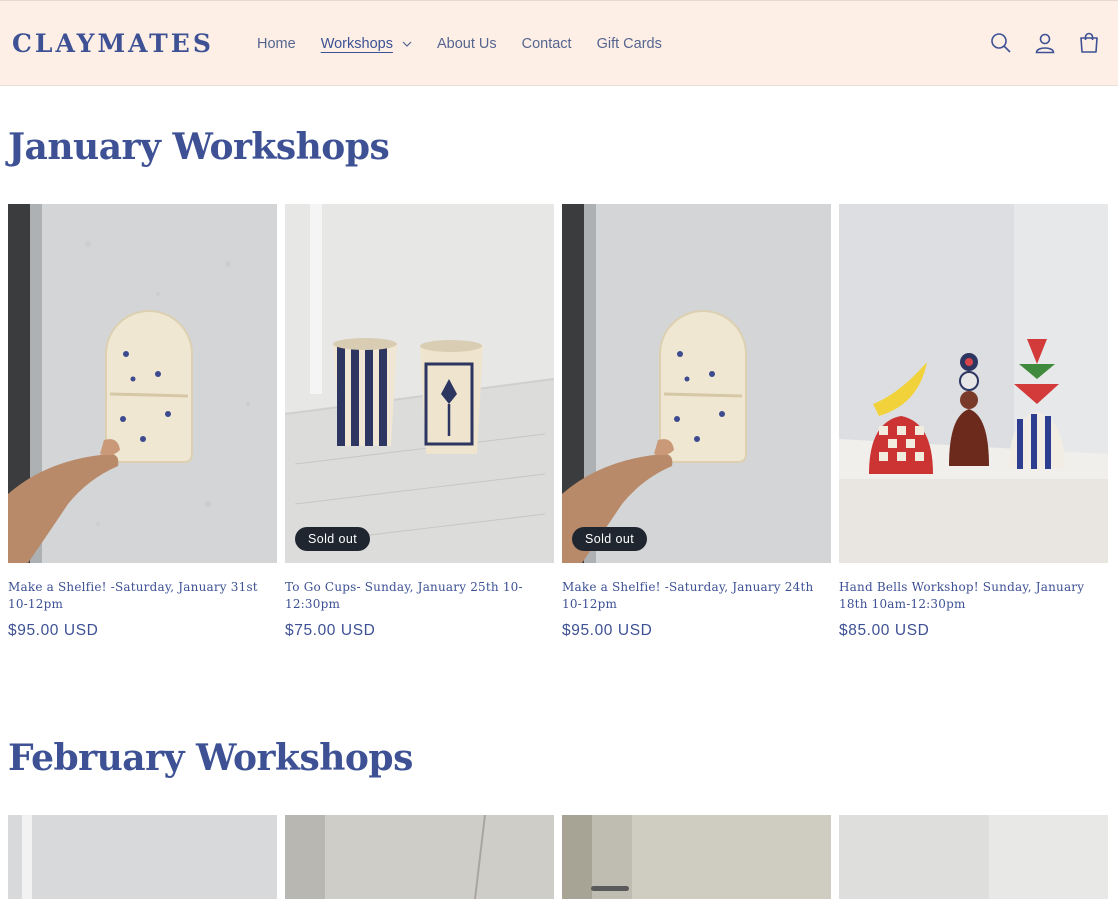 The height and width of the screenshot is (899, 1118). I want to click on nav-item-workshops: Workshops, so click(366, 44).